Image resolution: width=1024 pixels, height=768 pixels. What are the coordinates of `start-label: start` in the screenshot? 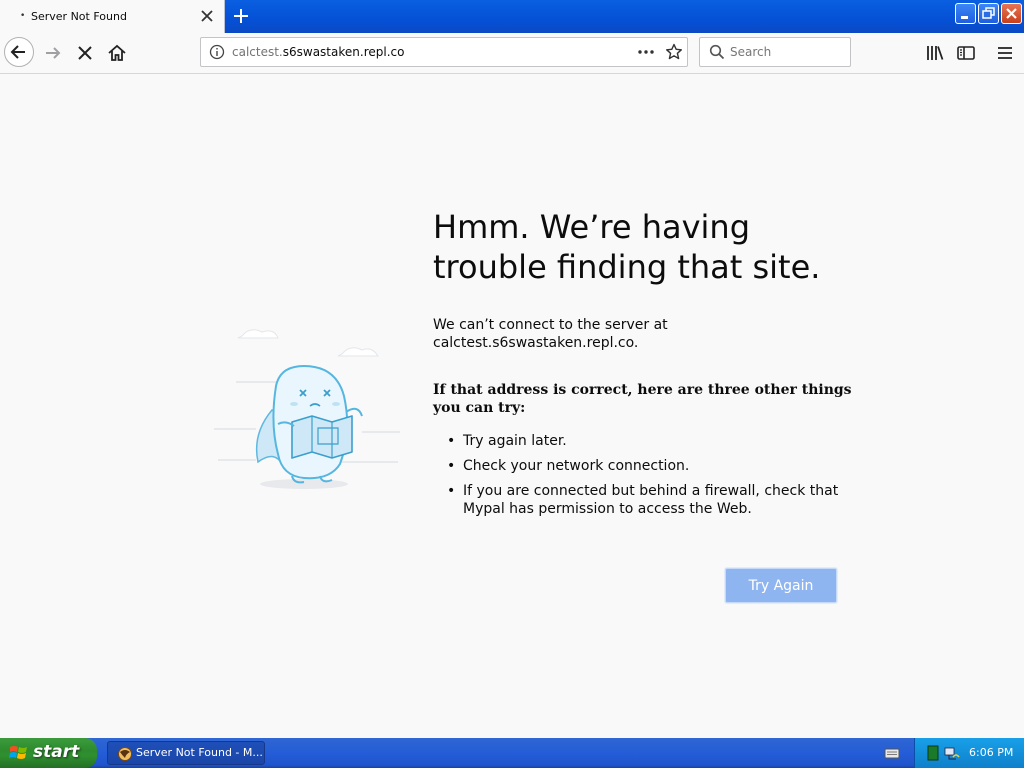 It's located at (56, 752).